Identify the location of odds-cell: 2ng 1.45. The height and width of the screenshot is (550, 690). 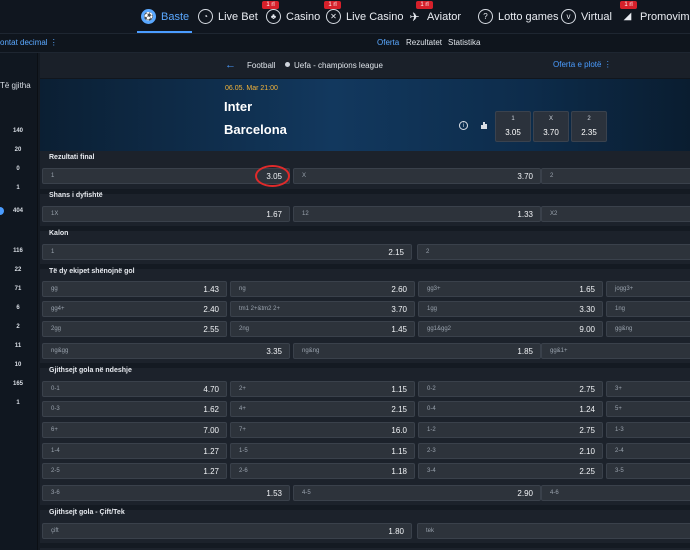
(322, 329).